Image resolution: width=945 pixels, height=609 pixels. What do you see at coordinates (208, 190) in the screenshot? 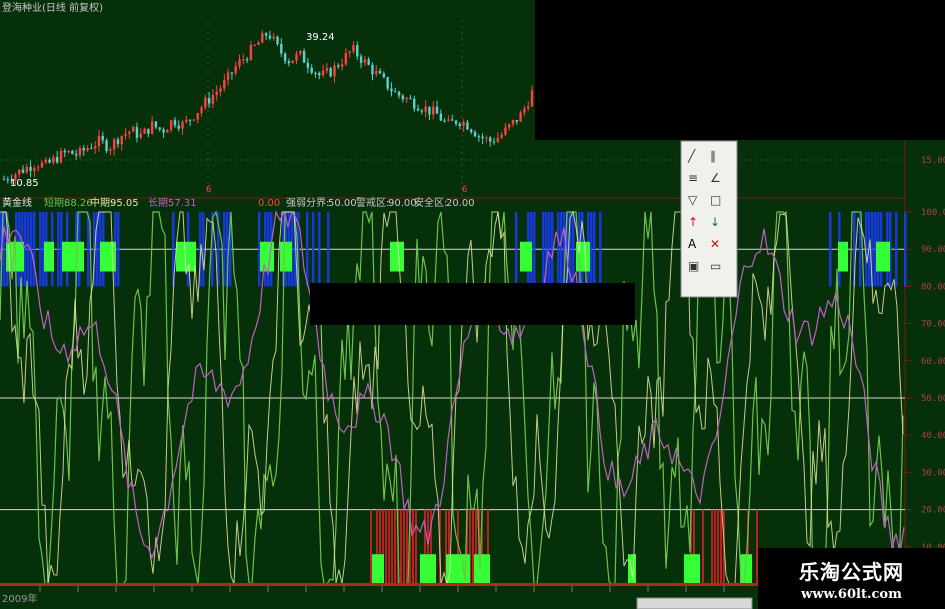
I see `marker-6-left: 6` at bounding box center [208, 190].